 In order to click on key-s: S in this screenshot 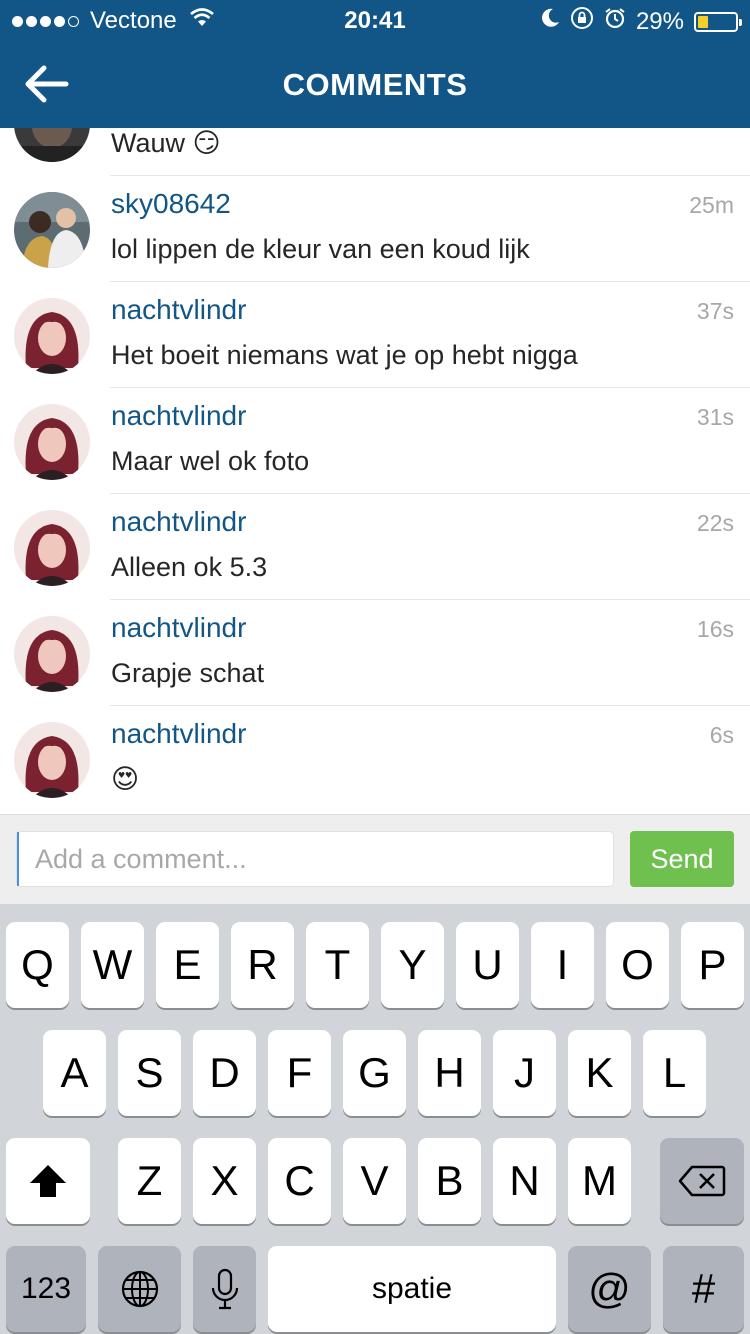, I will do `click(149, 1073)`.